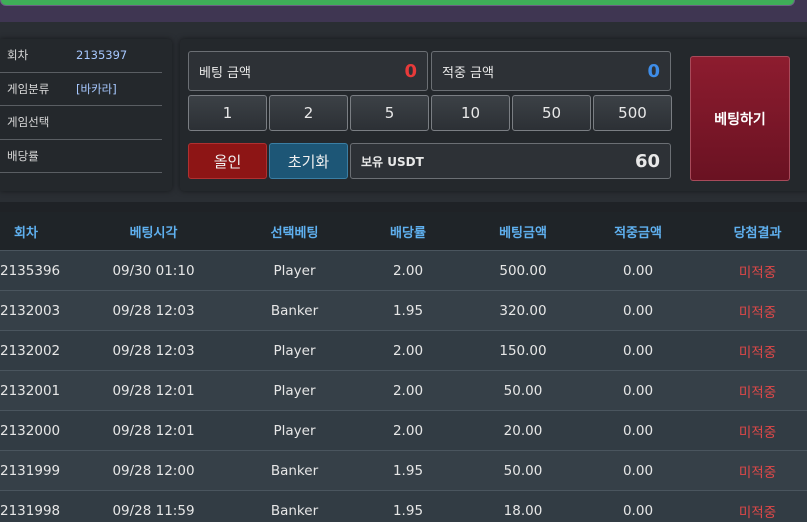 The width and height of the screenshot is (807, 522). Describe the element at coordinates (523, 350) in the screenshot. I see `cell-bet-amount: 150.00` at that location.